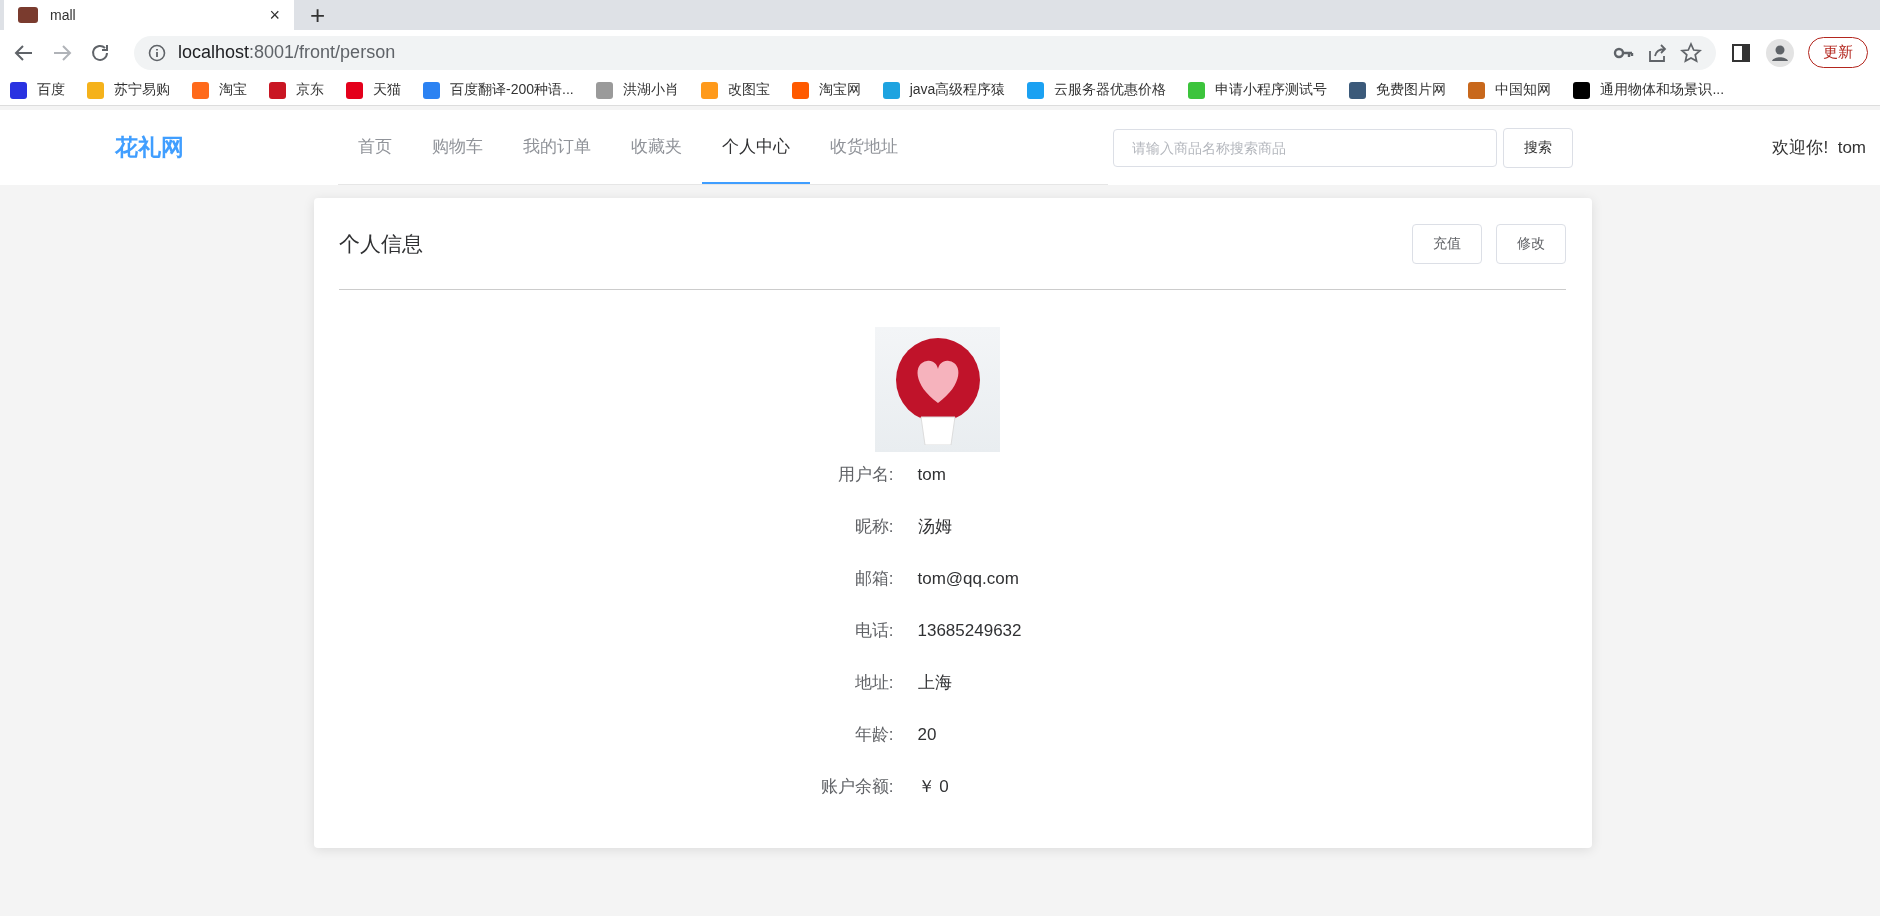  I want to click on search-field: 请输入商品名称搜索商品, so click(1305, 147).